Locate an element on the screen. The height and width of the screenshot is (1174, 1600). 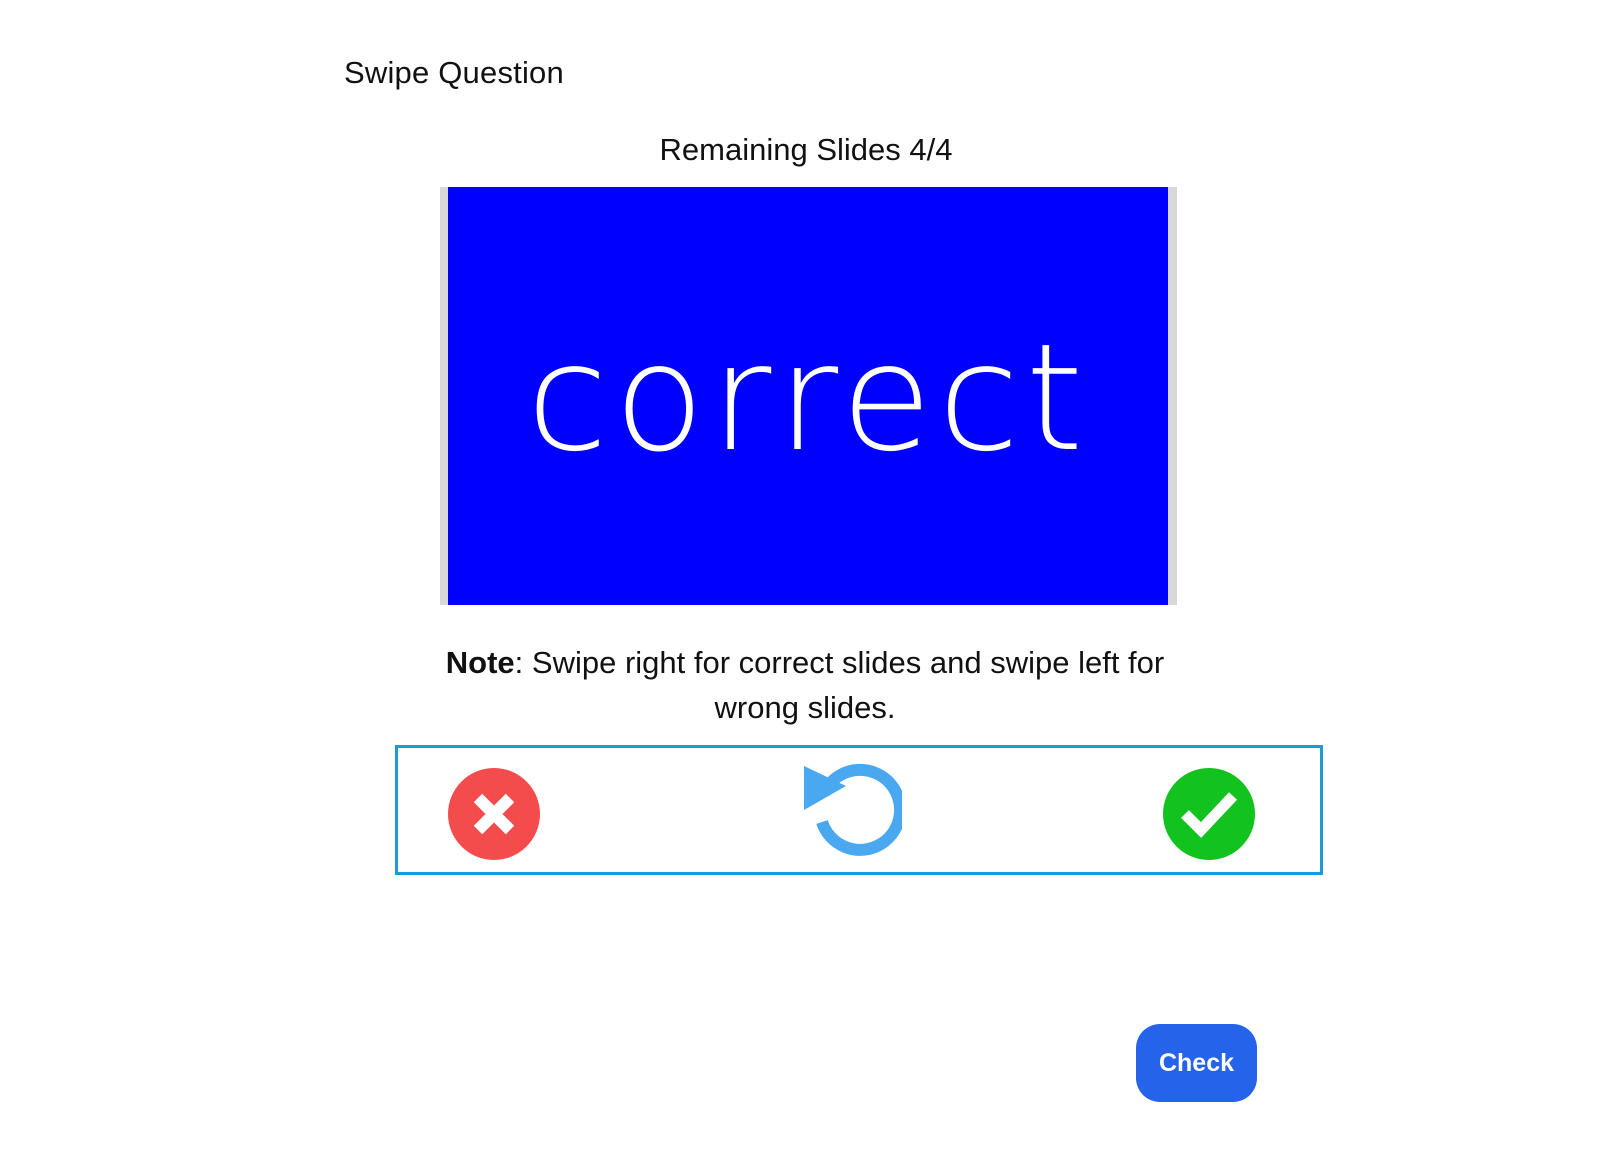
slide-text: correct is located at coordinates (808, 398).